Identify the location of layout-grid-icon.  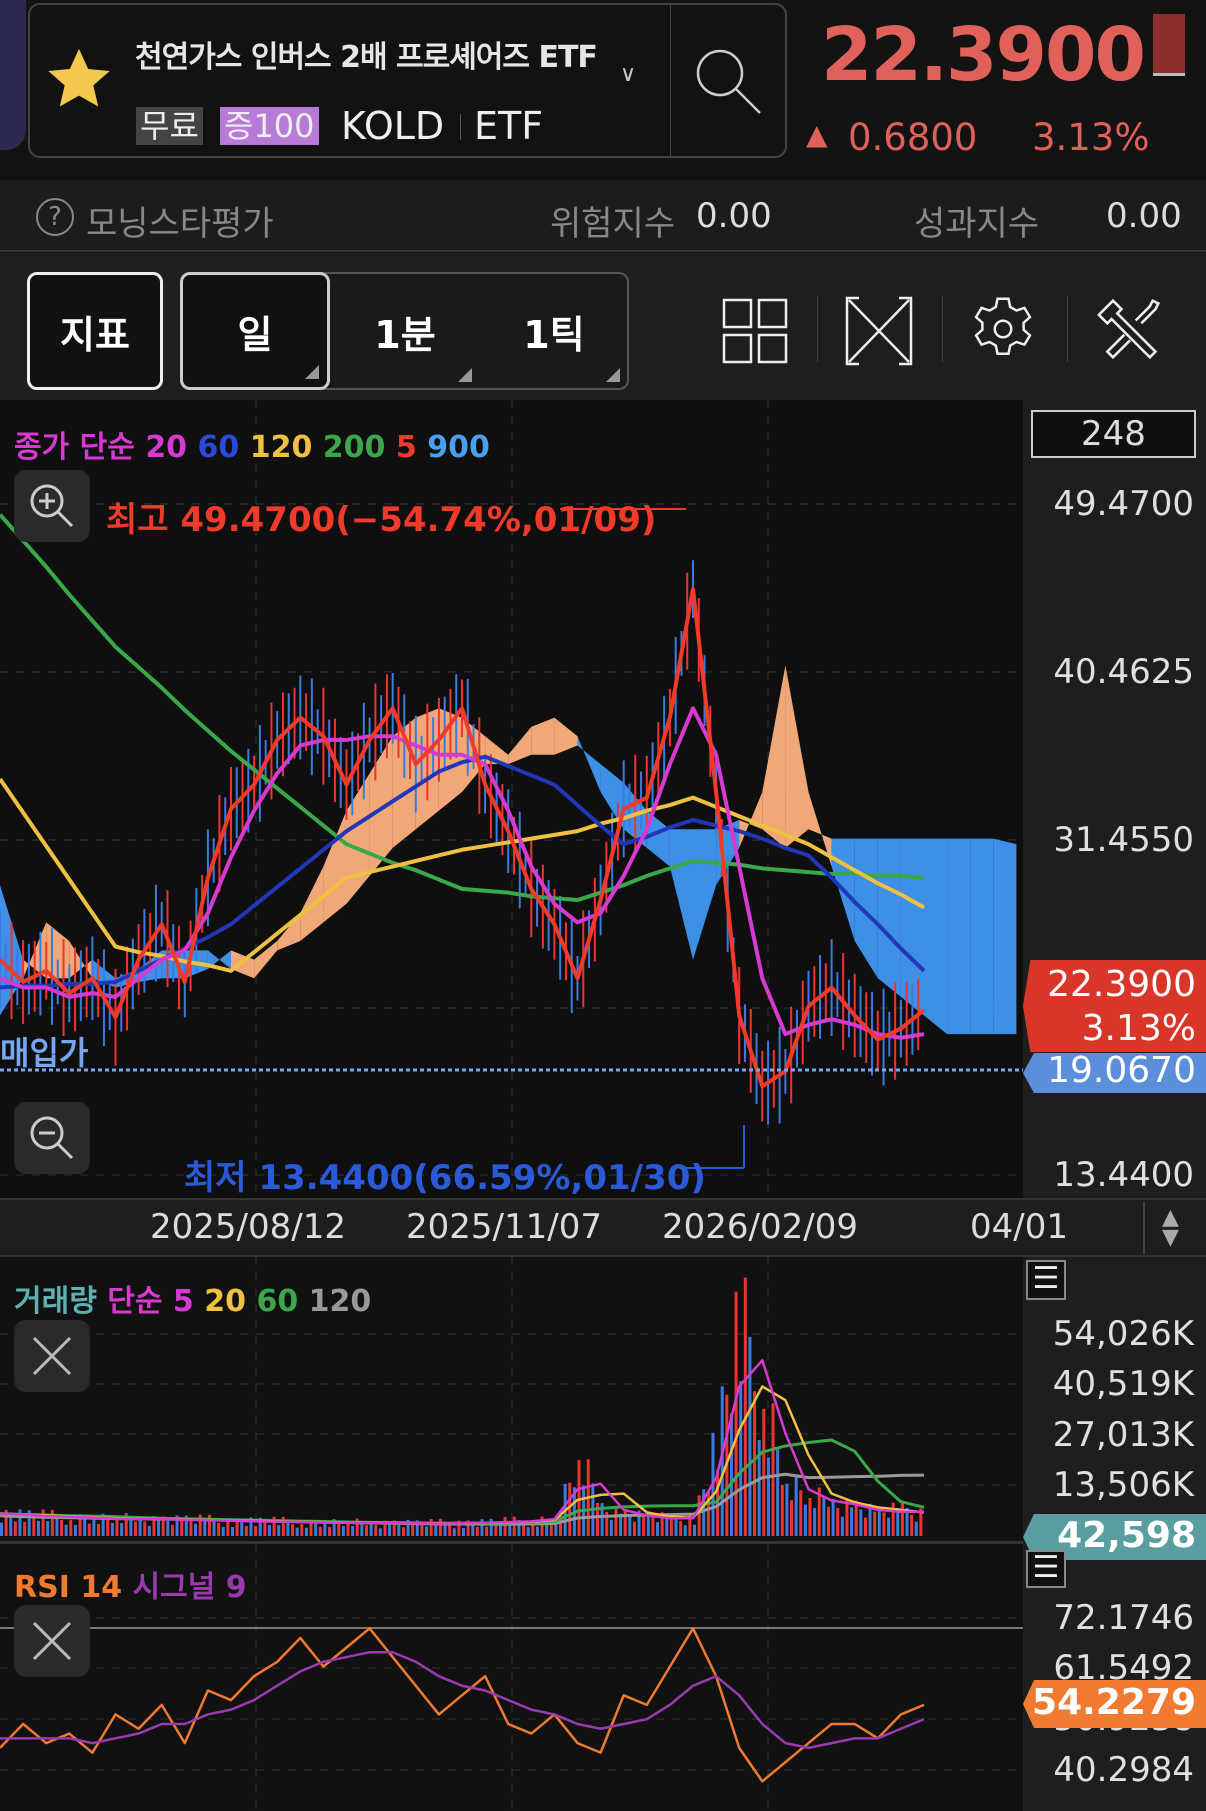
(755, 333).